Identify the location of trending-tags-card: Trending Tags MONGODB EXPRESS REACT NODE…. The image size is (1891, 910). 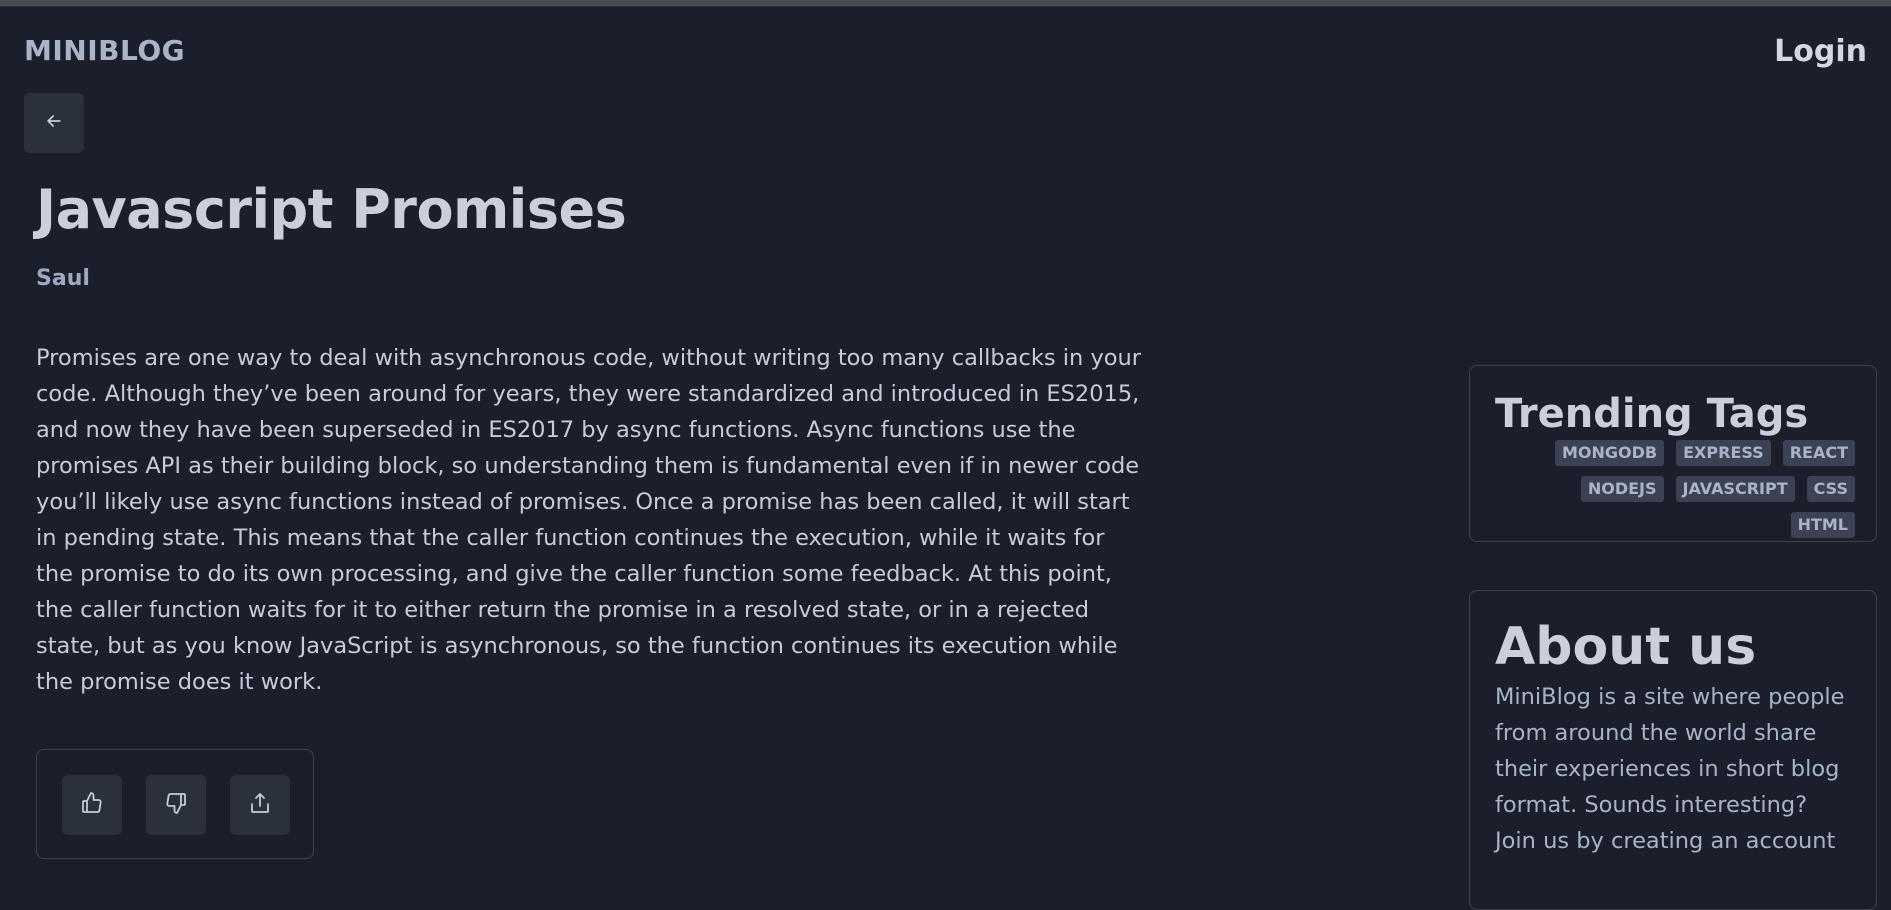
(1673, 453).